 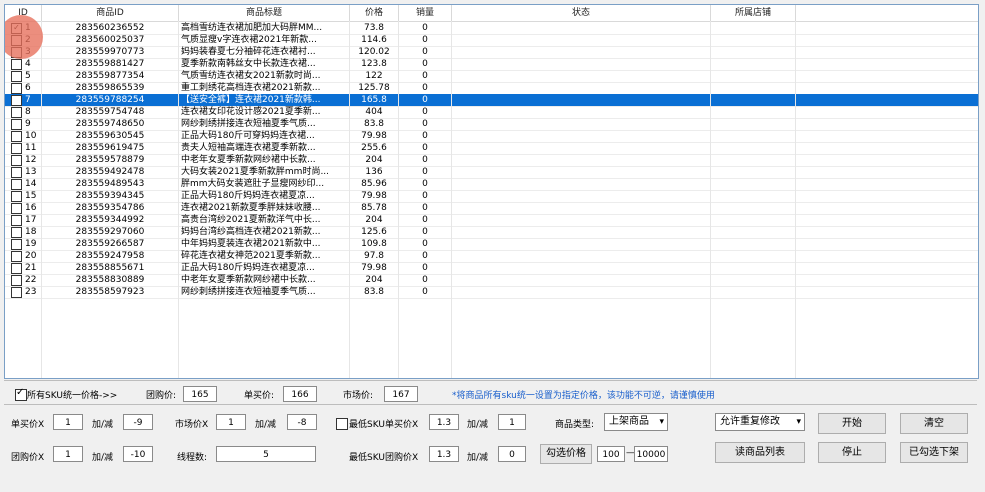 What do you see at coordinates (491, 28) in the screenshot?
I see `table-row: ✓1283560236552高档雪纺连衣裙加肥加大码胖MM...73.80` at bounding box center [491, 28].